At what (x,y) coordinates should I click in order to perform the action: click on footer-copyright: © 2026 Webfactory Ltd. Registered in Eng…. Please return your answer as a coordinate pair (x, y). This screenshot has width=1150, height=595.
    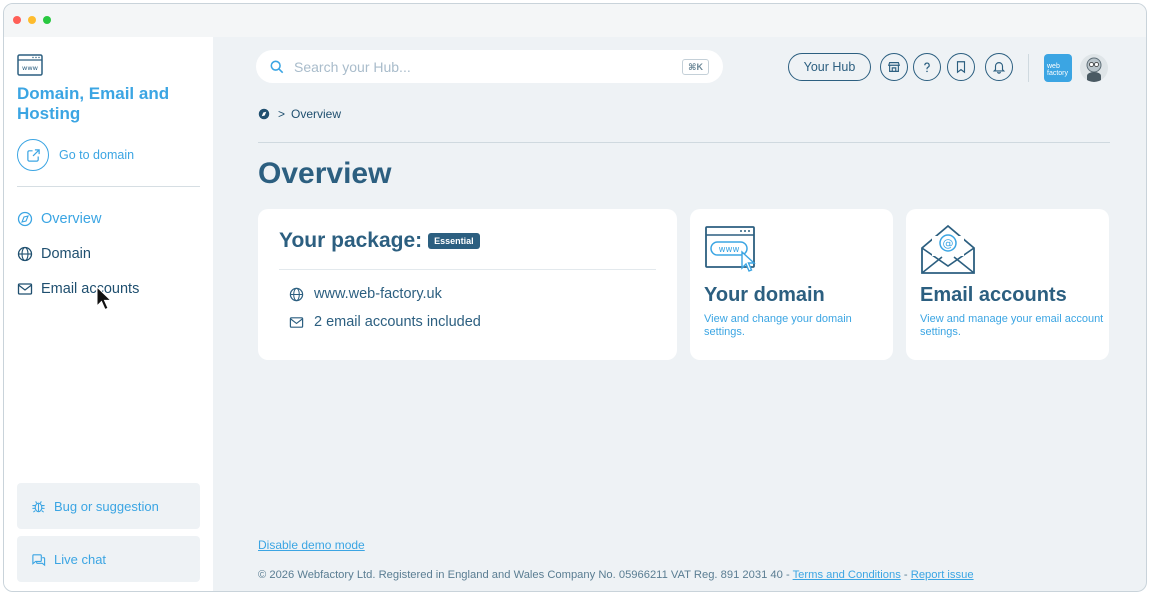
    Looking at the image, I should click on (524, 575).